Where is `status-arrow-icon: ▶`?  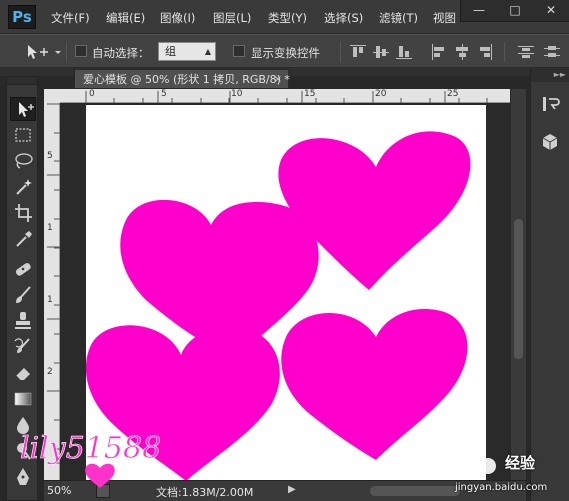 status-arrow-icon: ▶ is located at coordinates (292, 489).